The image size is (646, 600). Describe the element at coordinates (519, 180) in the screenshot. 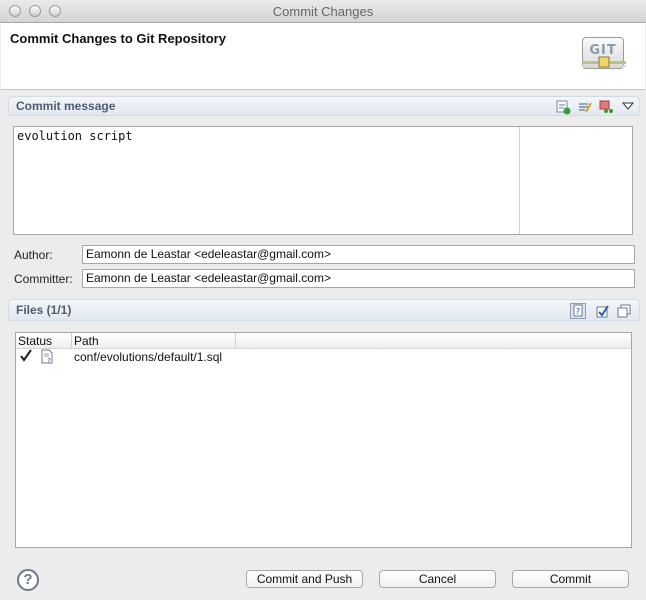

I see `message-margin-divider` at that location.